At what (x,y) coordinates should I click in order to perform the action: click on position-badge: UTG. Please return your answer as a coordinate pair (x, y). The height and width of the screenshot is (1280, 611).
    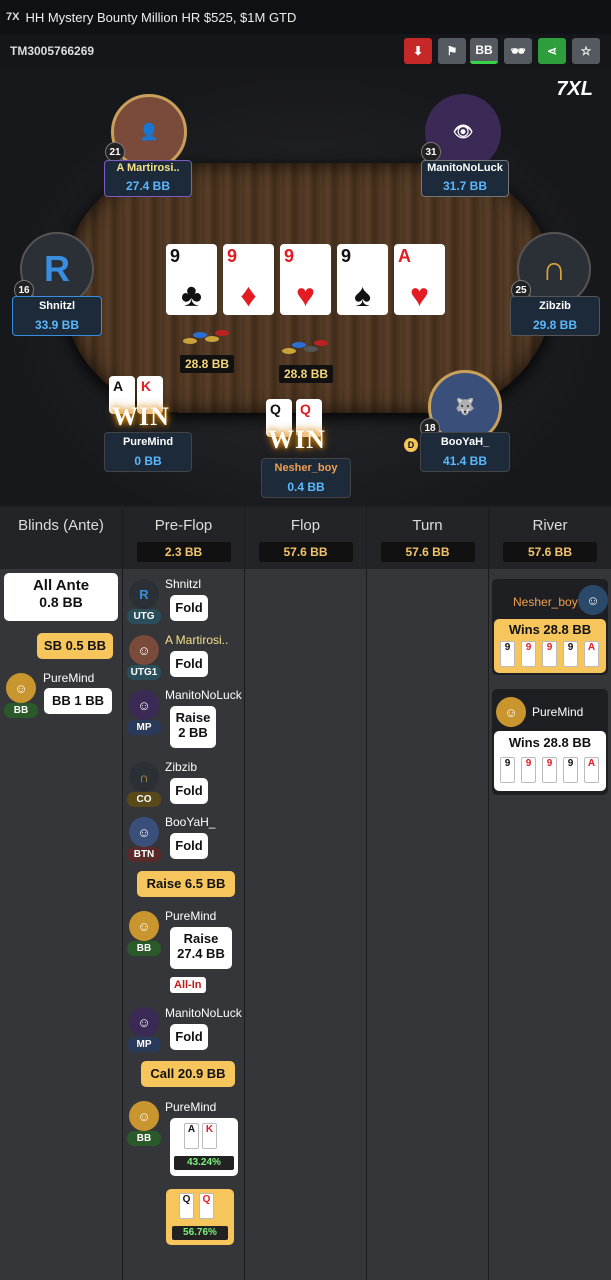
    Looking at the image, I should click on (144, 616).